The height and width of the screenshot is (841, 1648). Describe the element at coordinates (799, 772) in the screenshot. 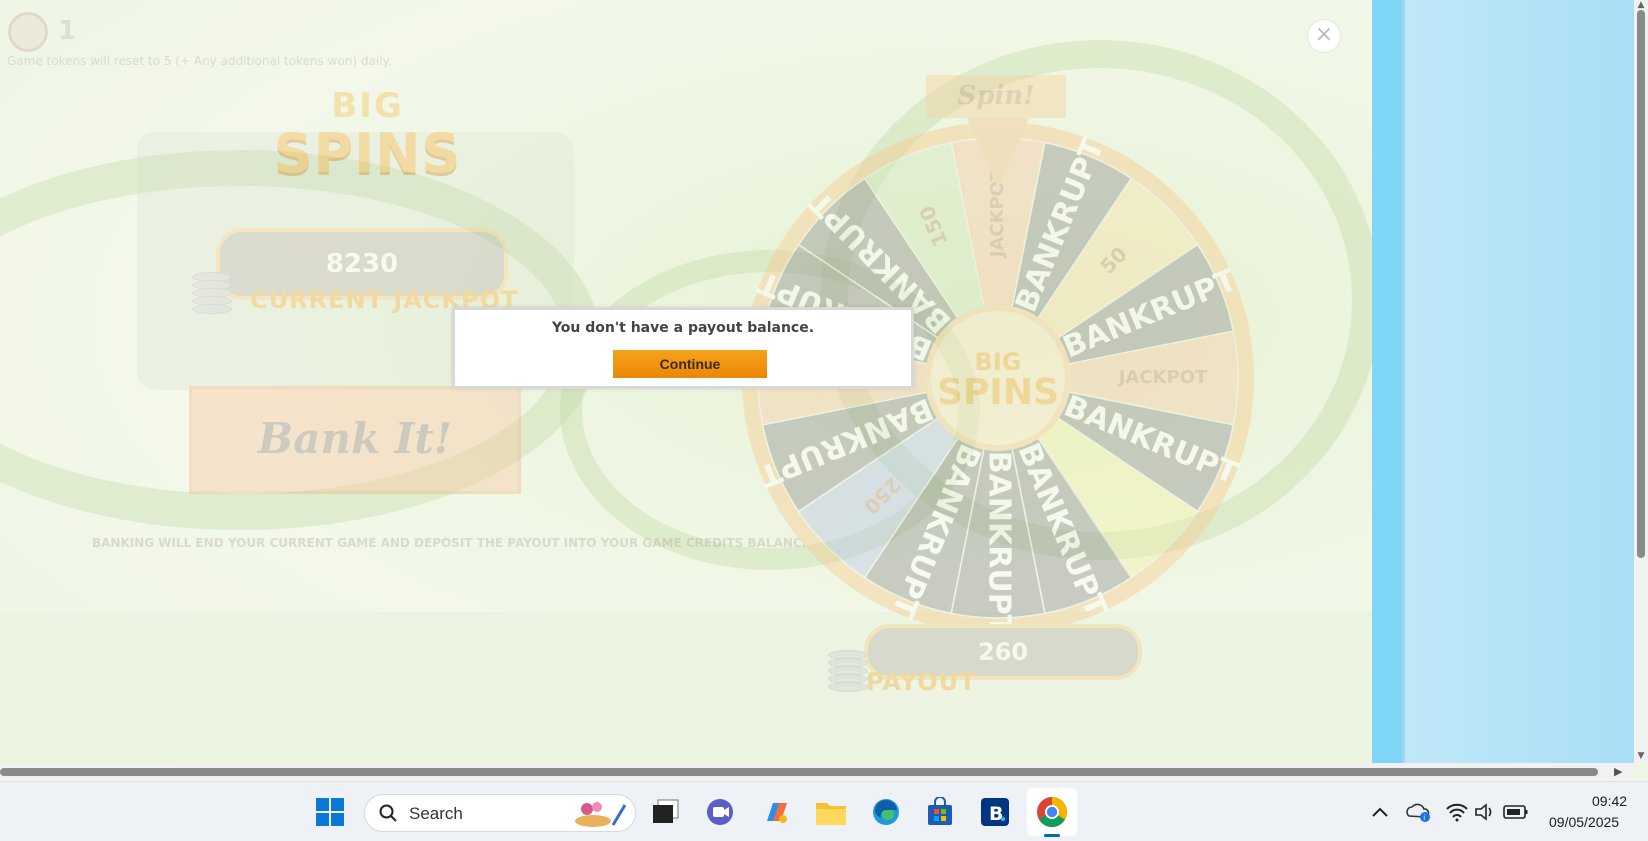

I see `horizontal-scroll-thumb` at that location.